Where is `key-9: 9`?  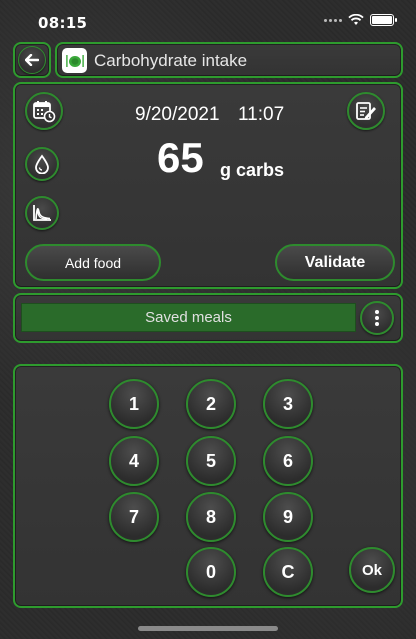 key-9: 9 is located at coordinates (288, 517).